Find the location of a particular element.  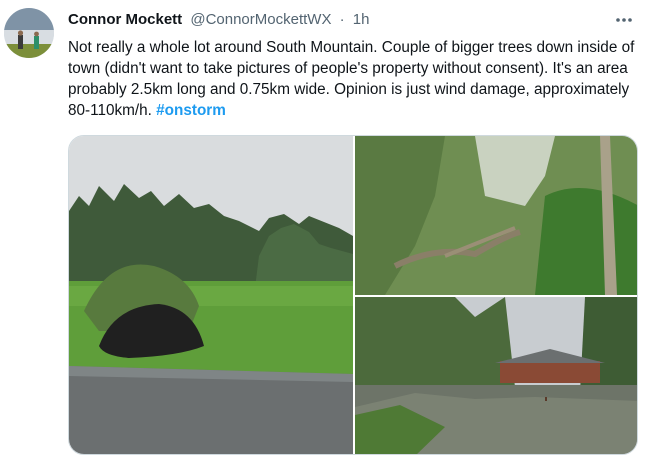

more-horizontal-icon is located at coordinates (624, 20).